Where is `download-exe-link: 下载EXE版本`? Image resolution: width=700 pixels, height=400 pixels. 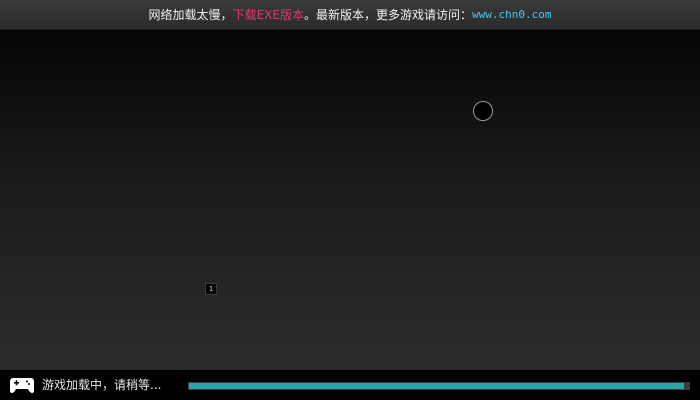 download-exe-link: 下载EXE版本 is located at coordinates (268, 14).